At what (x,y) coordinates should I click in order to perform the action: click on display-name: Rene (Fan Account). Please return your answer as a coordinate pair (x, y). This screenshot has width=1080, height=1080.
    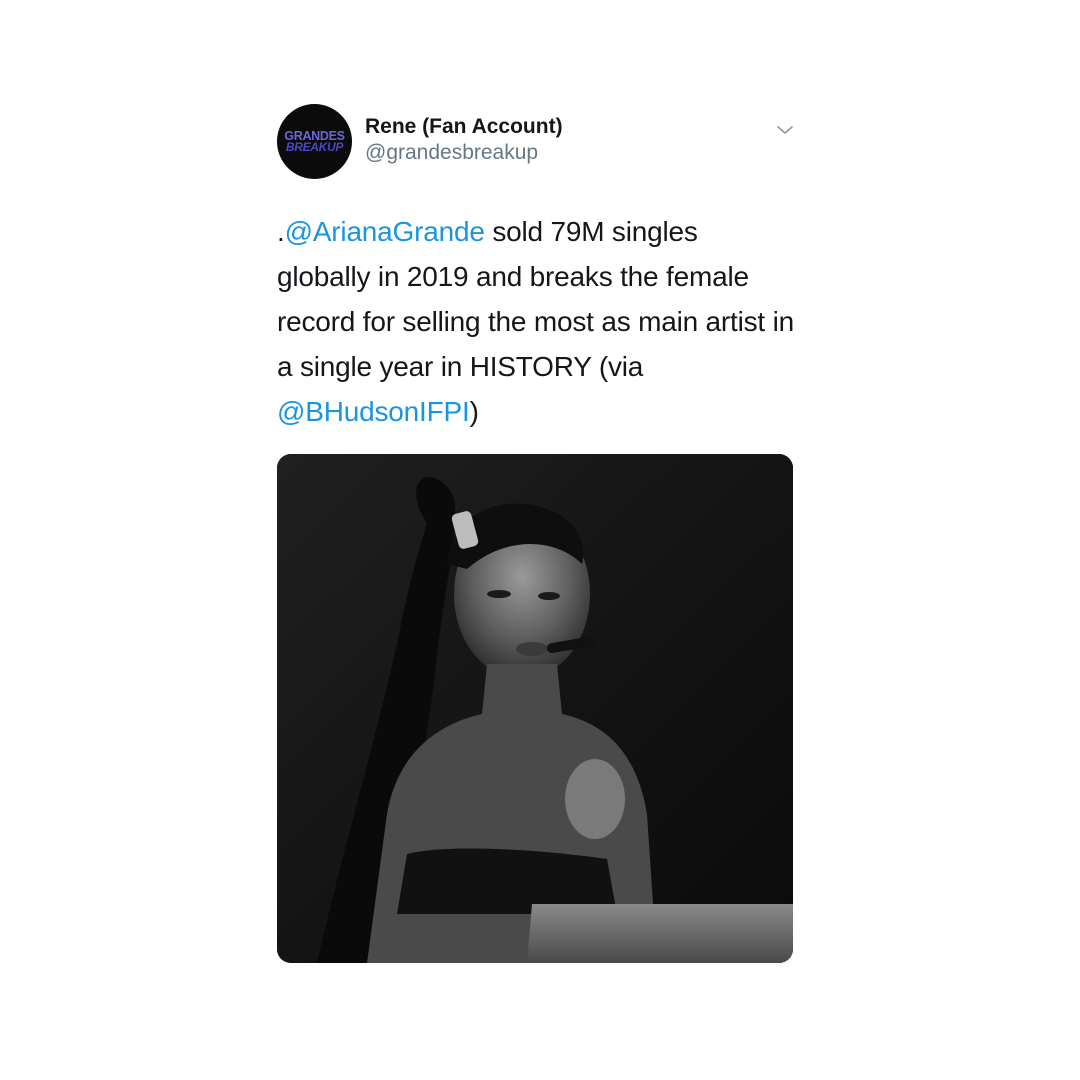
    Looking at the image, I should click on (464, 127).